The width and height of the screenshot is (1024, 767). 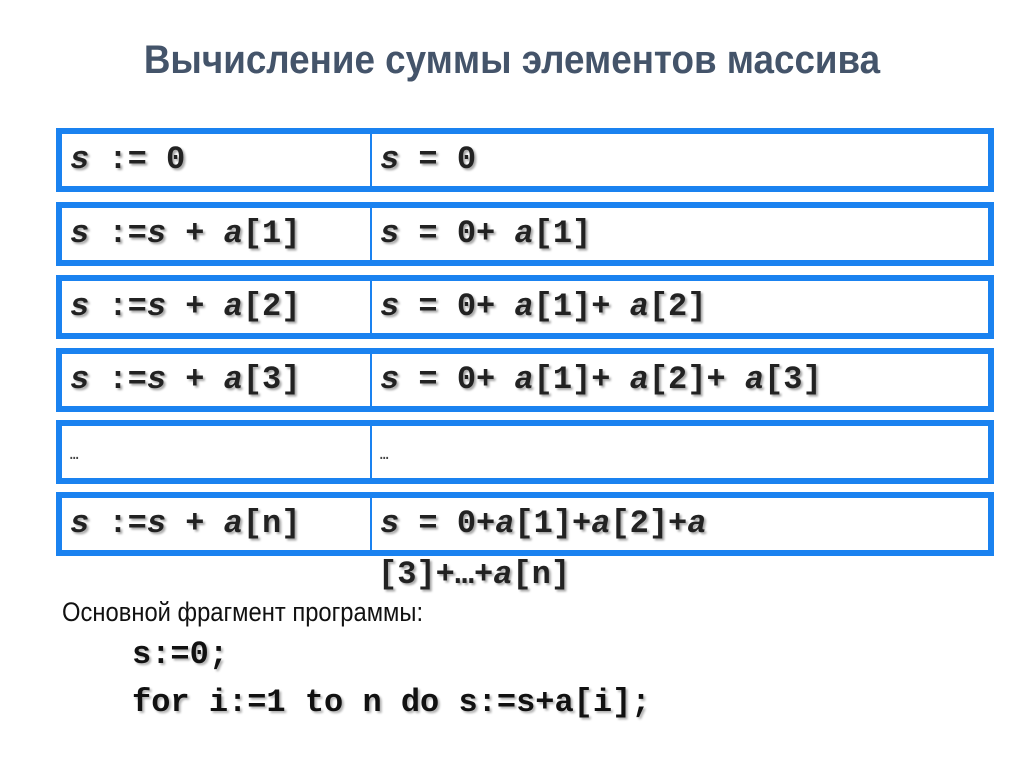 What do you see at coordinates (185, 379) in the screenshot?
I see `assignment-cell: s :=s + a[3]` at bounding box center [185, 379].